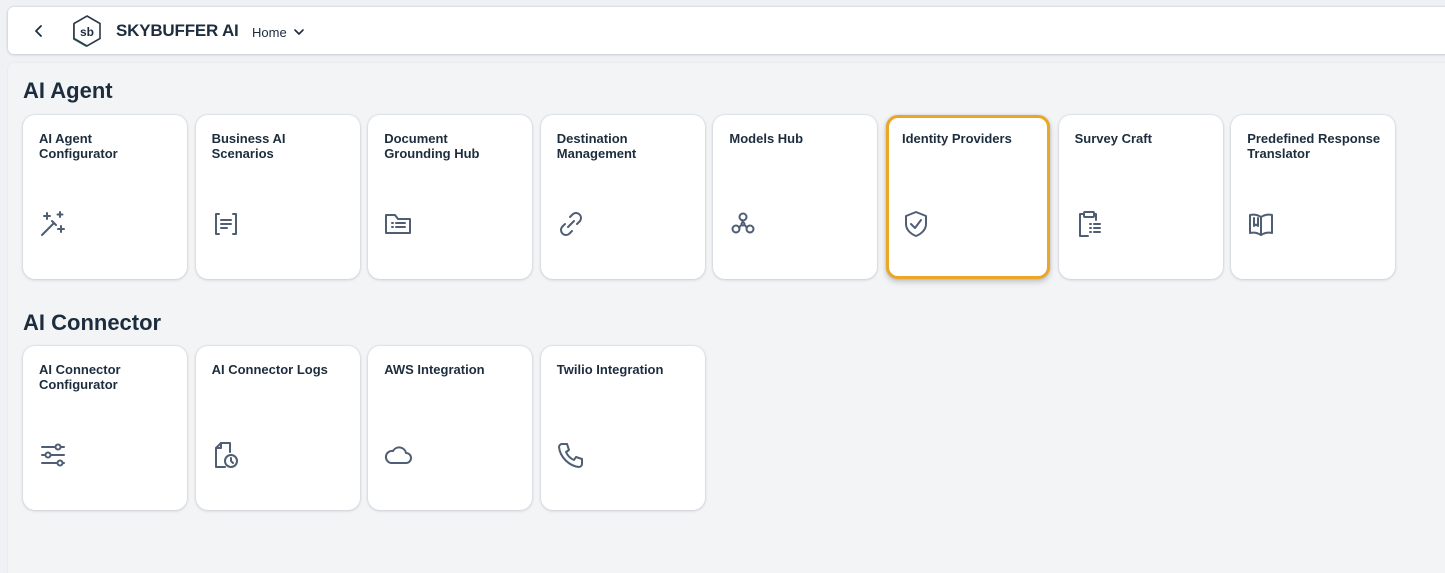 The image size is (1445, 573). What do you see at coordinates (226, 224) in the screenshot?
I see `document-bracket-icon` at bounding box center [226, 224].